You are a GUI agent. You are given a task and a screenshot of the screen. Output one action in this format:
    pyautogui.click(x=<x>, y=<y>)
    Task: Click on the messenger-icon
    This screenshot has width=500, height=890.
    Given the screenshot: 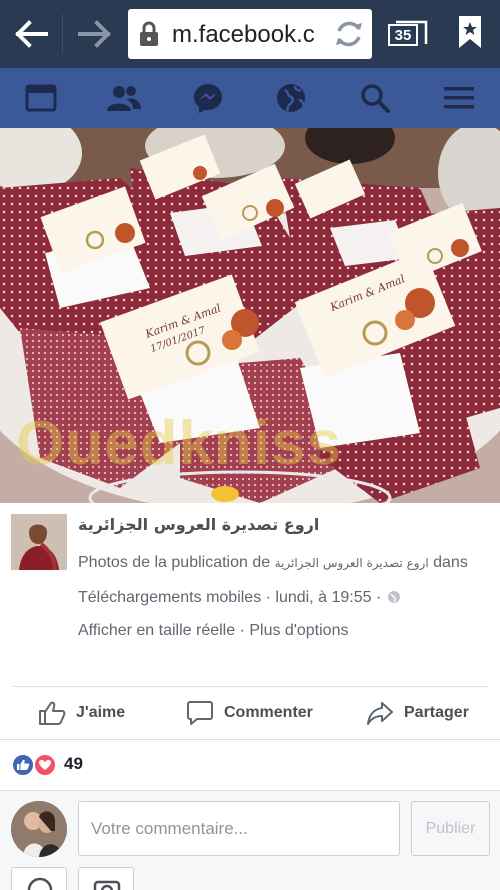 What is the action you would take?
    pyautogui.click(x=208, y=98)
    